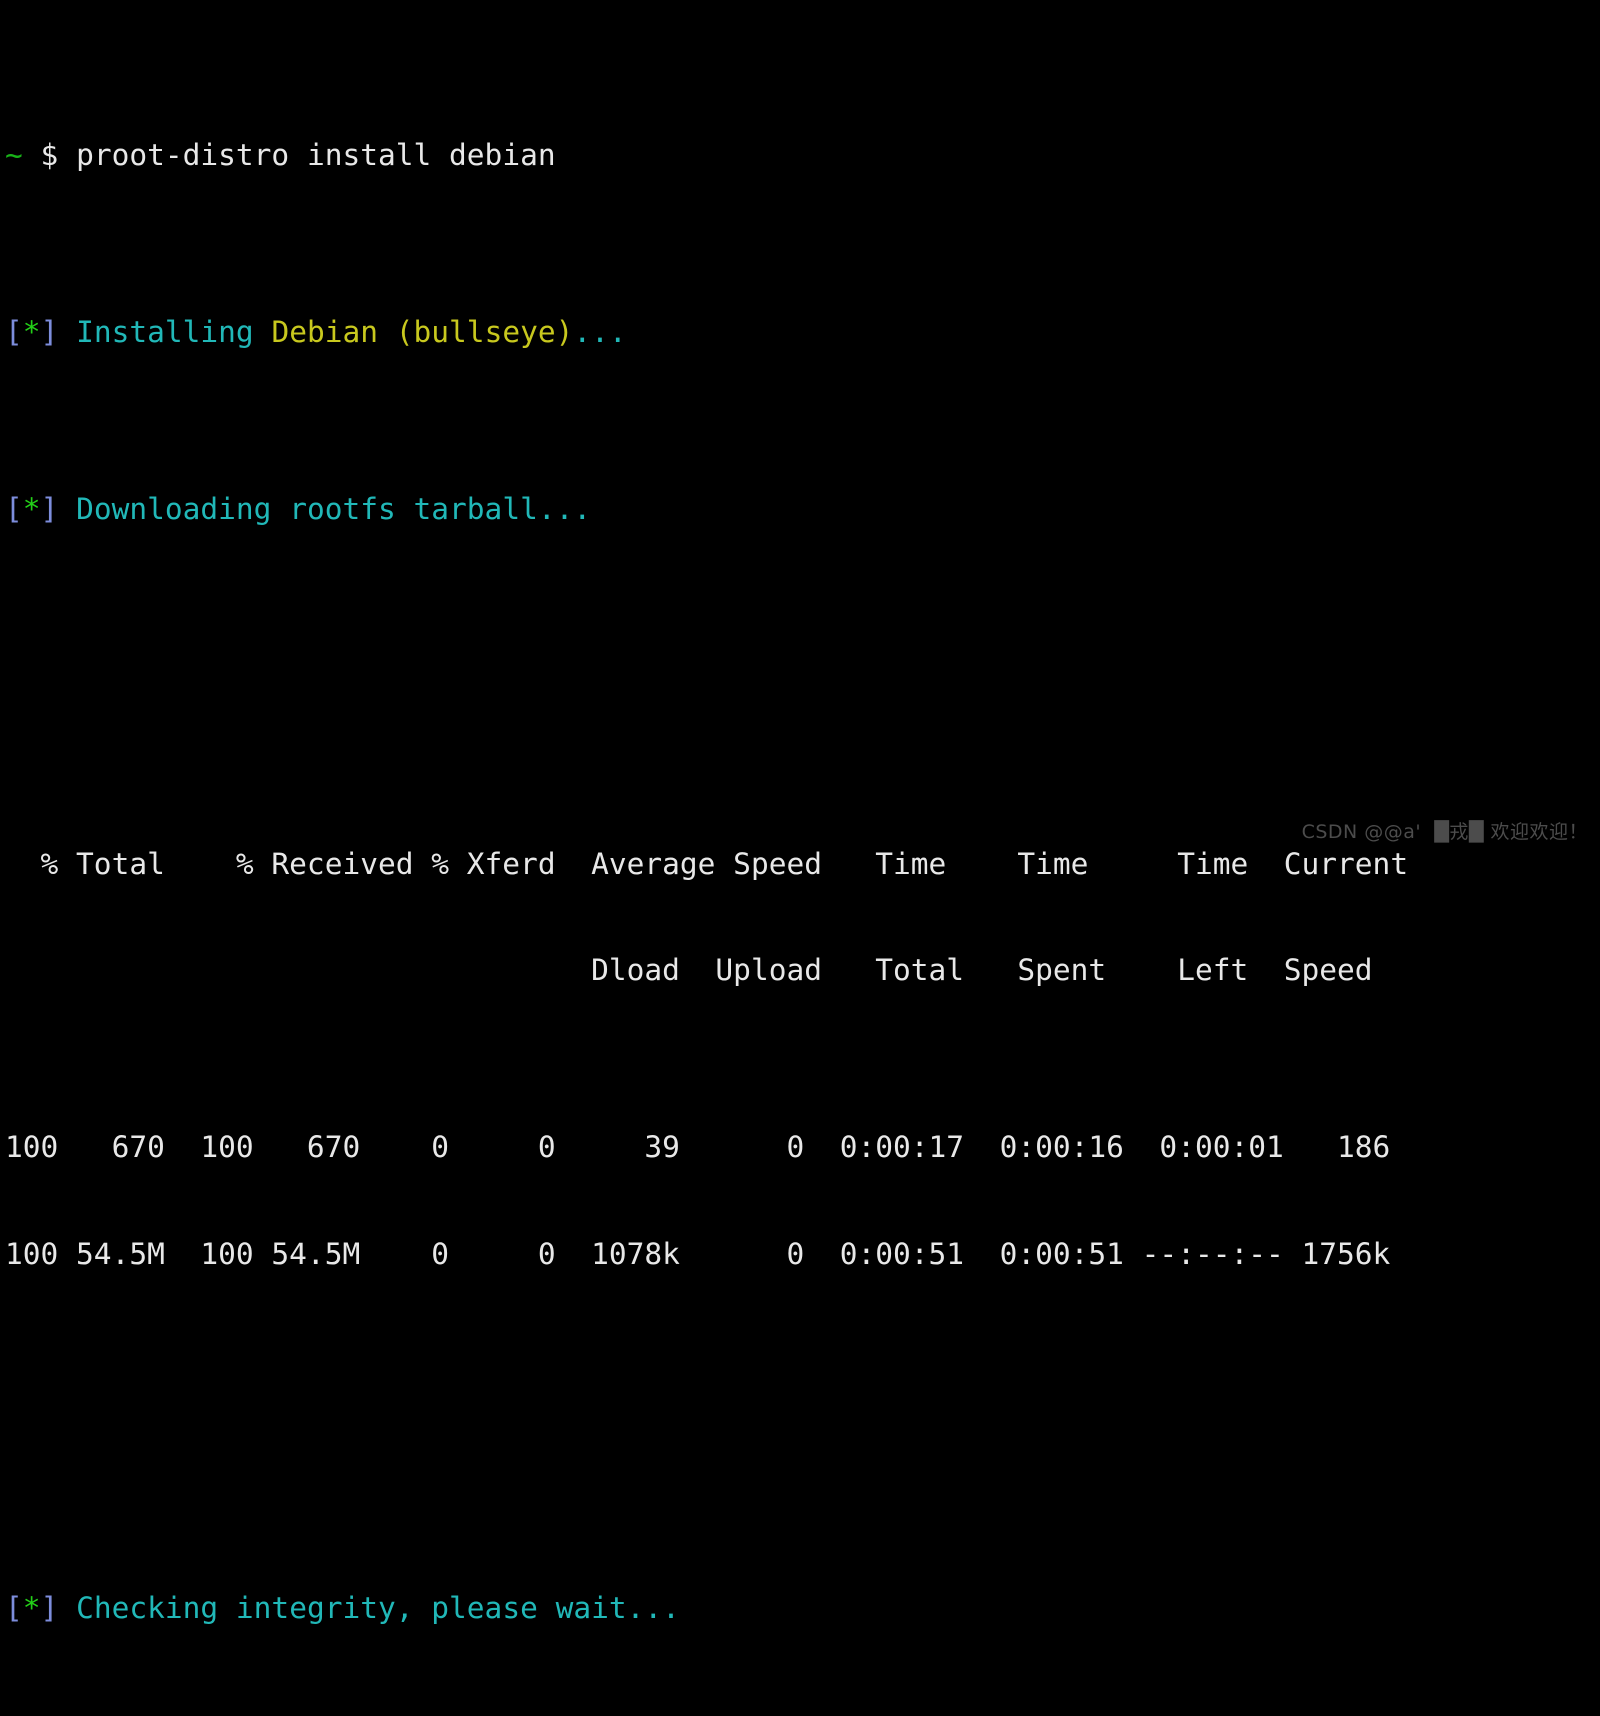 The image size is (1600, 1716). I want to click on installing-label: Installing, so click(174, 332).